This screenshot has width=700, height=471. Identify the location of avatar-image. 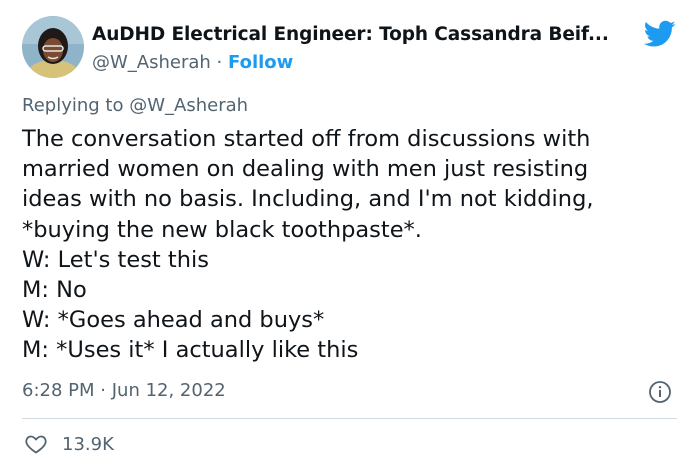
(53, 47).